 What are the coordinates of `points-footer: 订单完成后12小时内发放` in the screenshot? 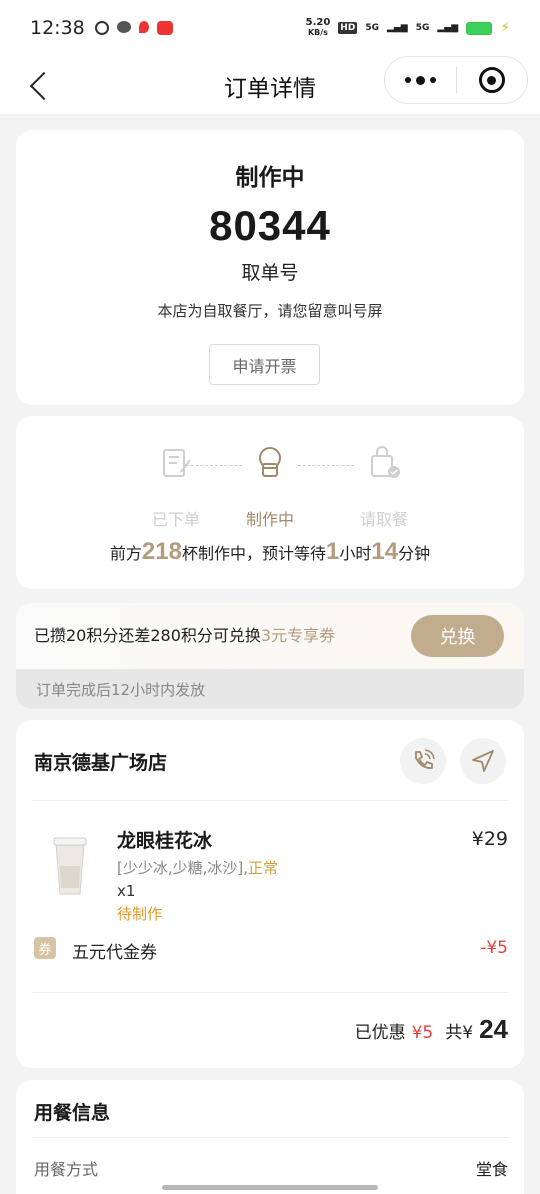 It's located at (270, 689).